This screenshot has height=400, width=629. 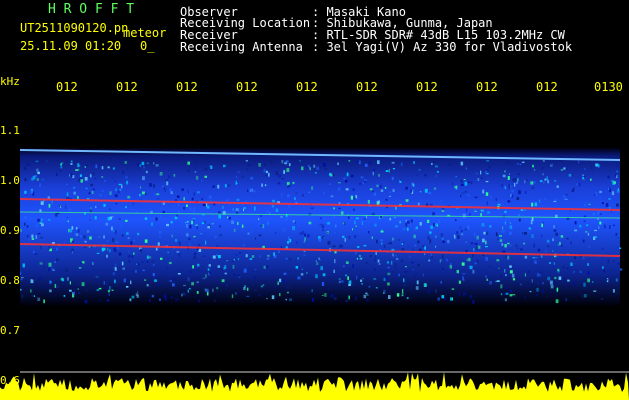 I want to click on antenna-value: : 3el Yagi(V) Az 330 for Vladivostok, so click(x=442, y=47).